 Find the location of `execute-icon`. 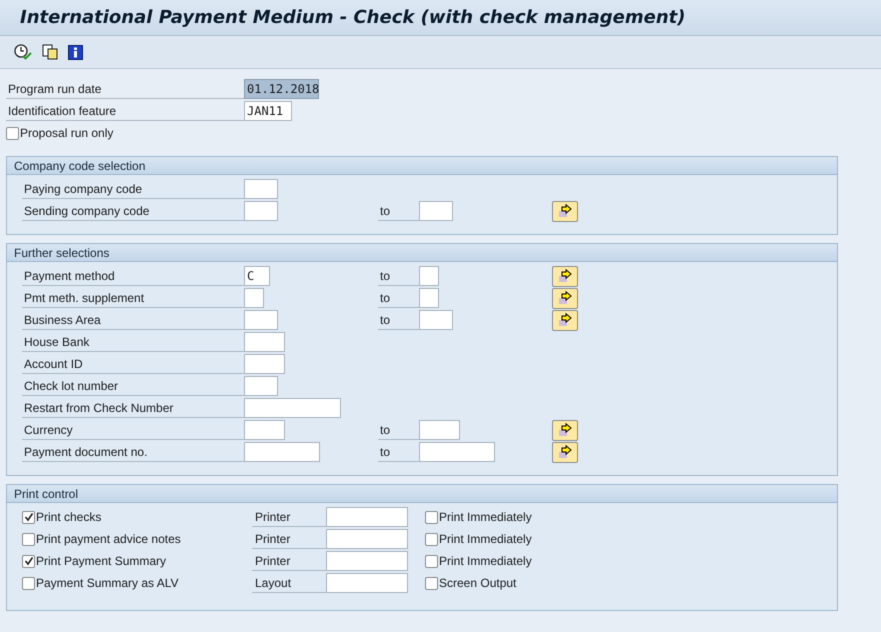

execute-icon is located at coordinates (23, 52).